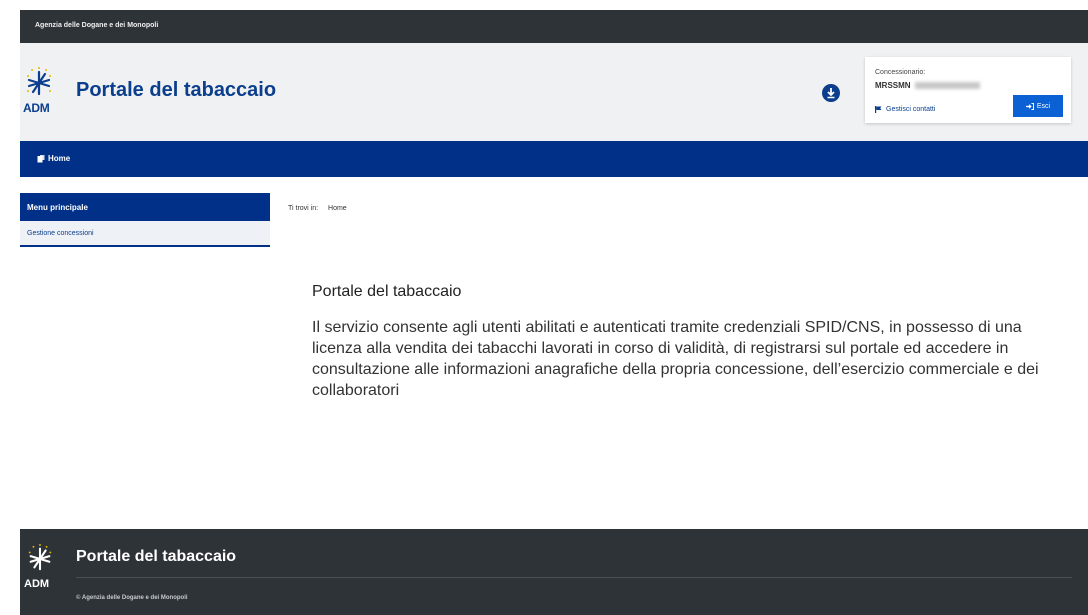 The image size is (1088, 615). What do you see at coordinates (911, 109) in the screenshot?
I see `manage-contacts-label: Gestisci contatti` at bounding box center [911, 109].